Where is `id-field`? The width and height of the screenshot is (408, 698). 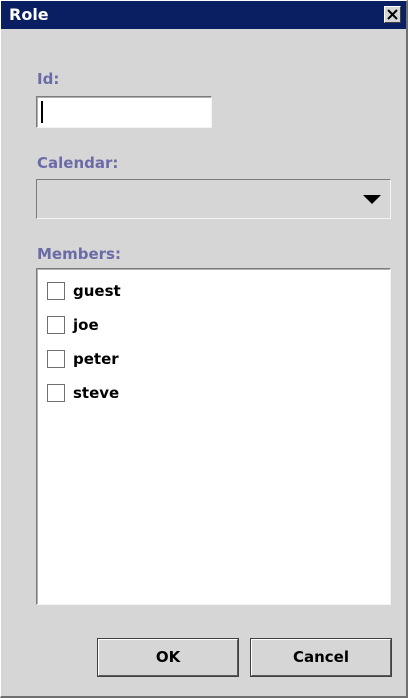
id-field is located at coordinates (124, 112).